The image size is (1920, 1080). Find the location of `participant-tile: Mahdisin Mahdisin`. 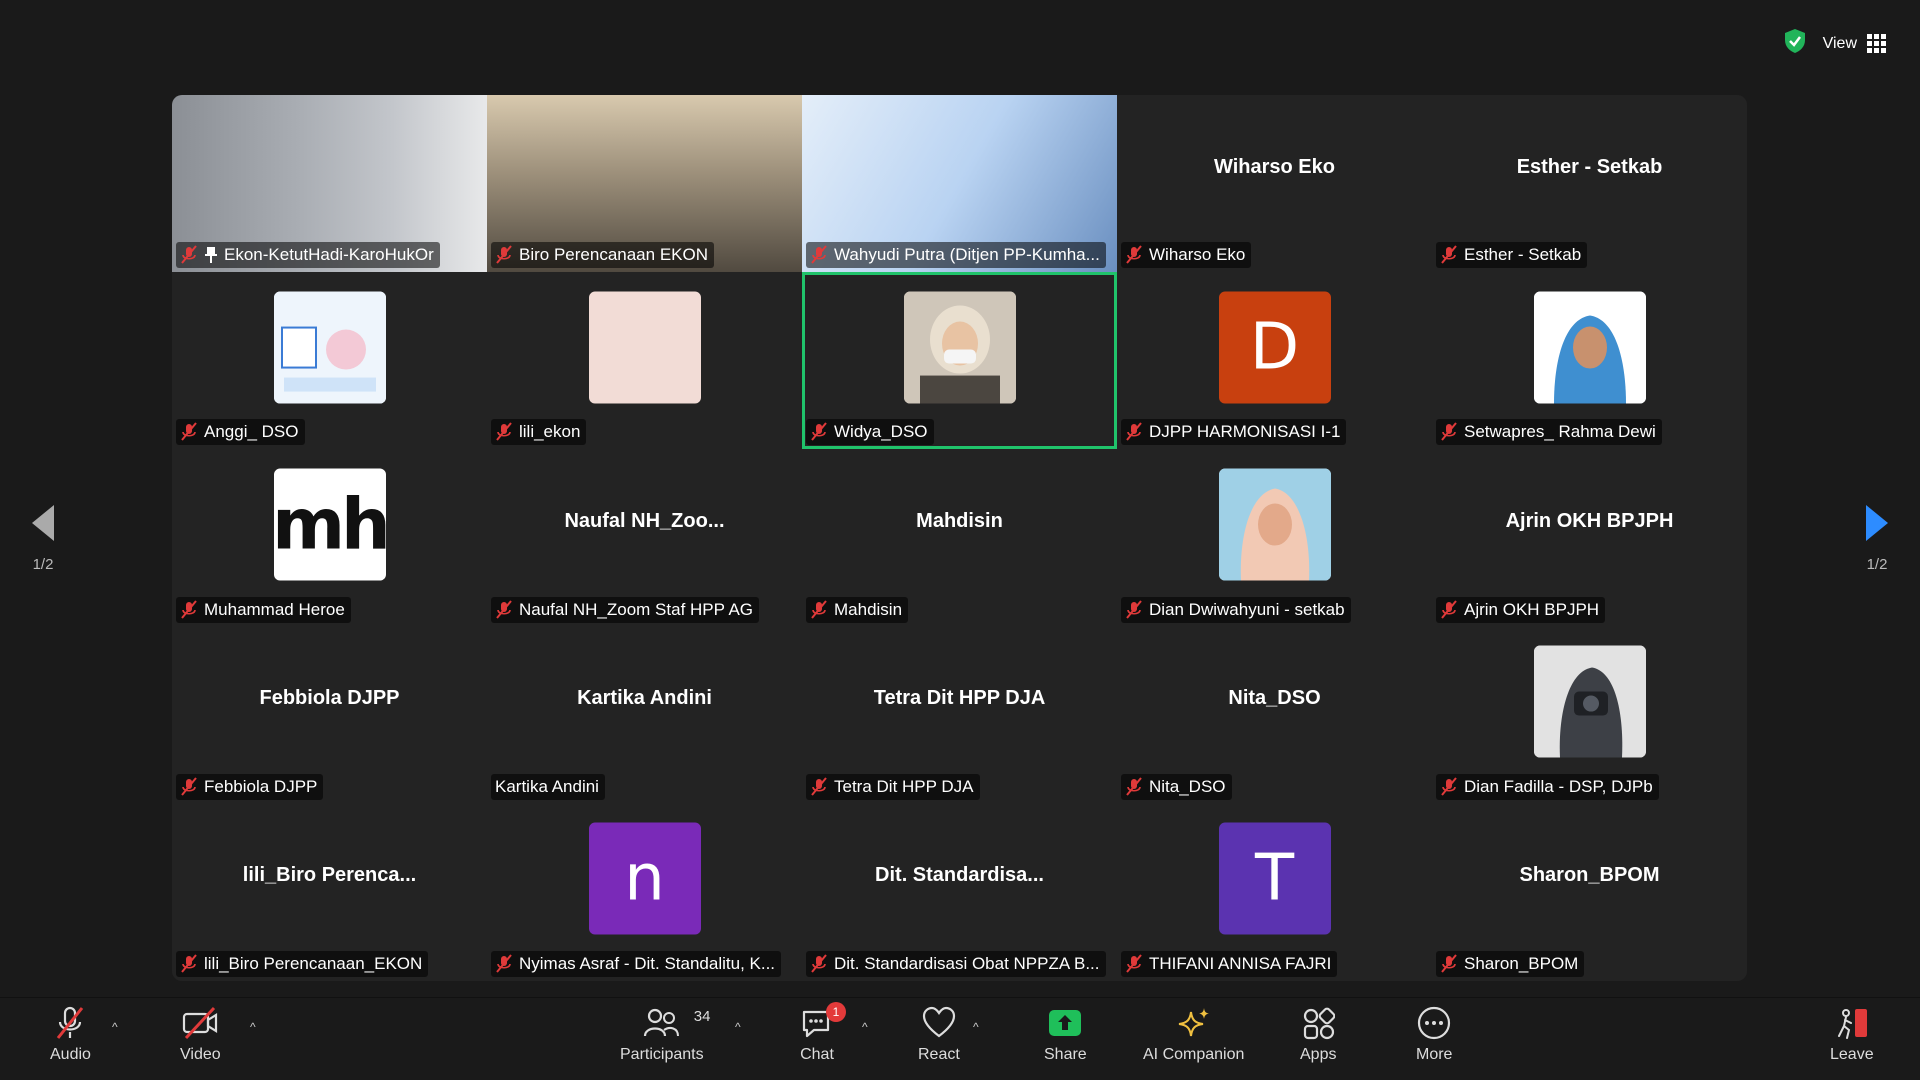

participant-tile: Mahdisin Mahdisin is located at coordinates (959, 538).